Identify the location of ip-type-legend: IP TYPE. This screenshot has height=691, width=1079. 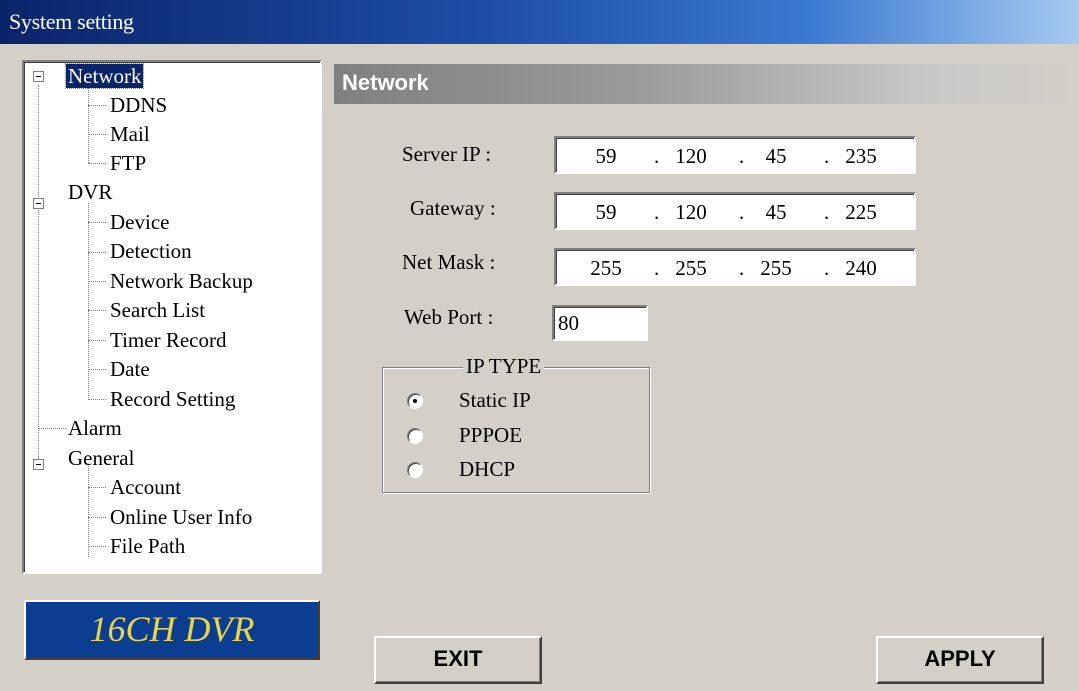
(504, 366).